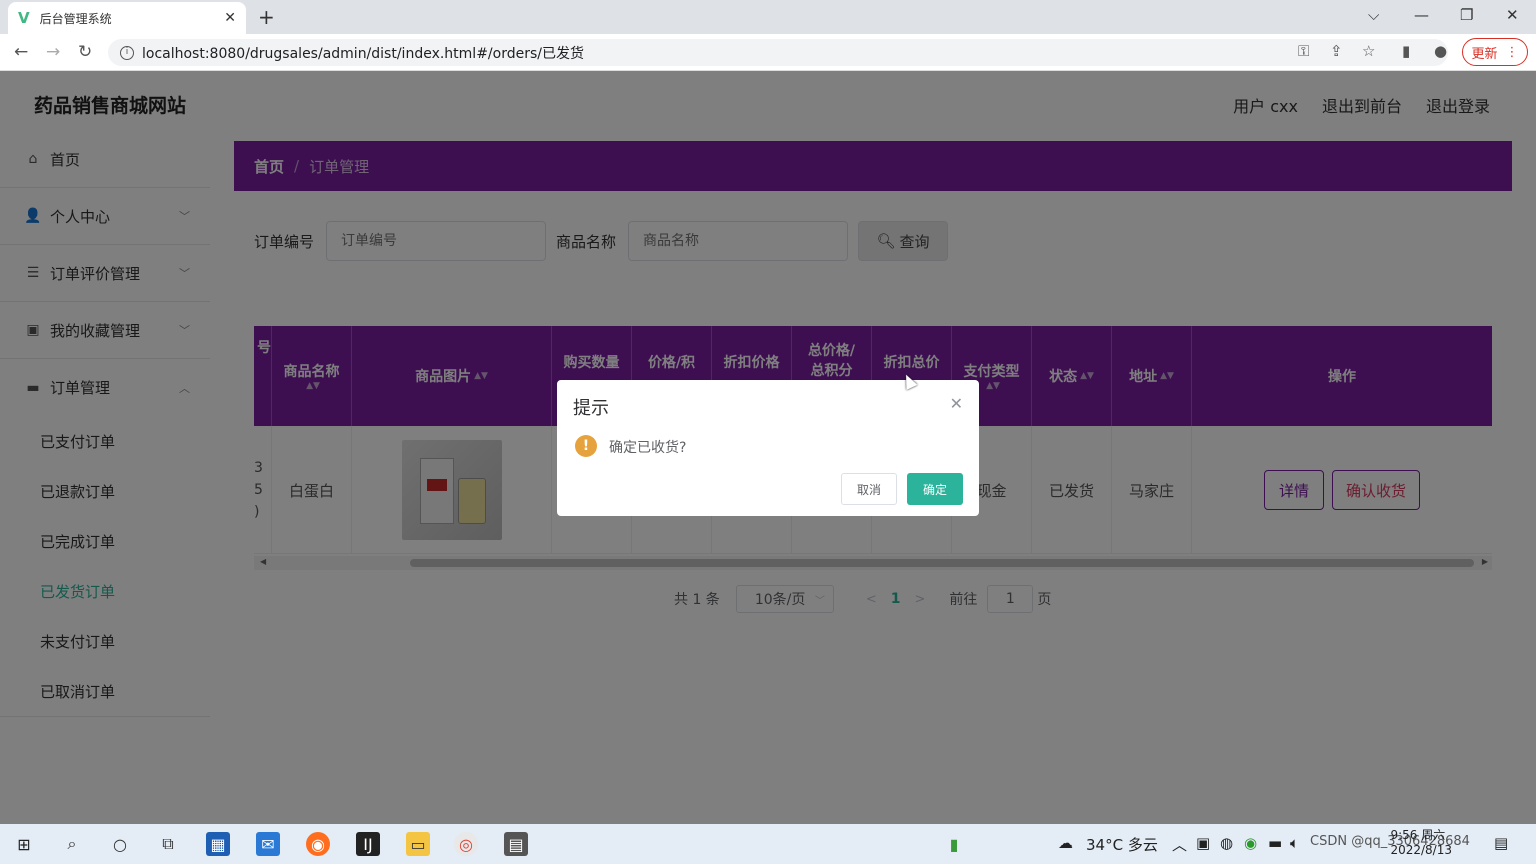 The height and width of the screenshot is (864, 1536). I want to click on windows-start-icon: ⊞, so click(24, 844).